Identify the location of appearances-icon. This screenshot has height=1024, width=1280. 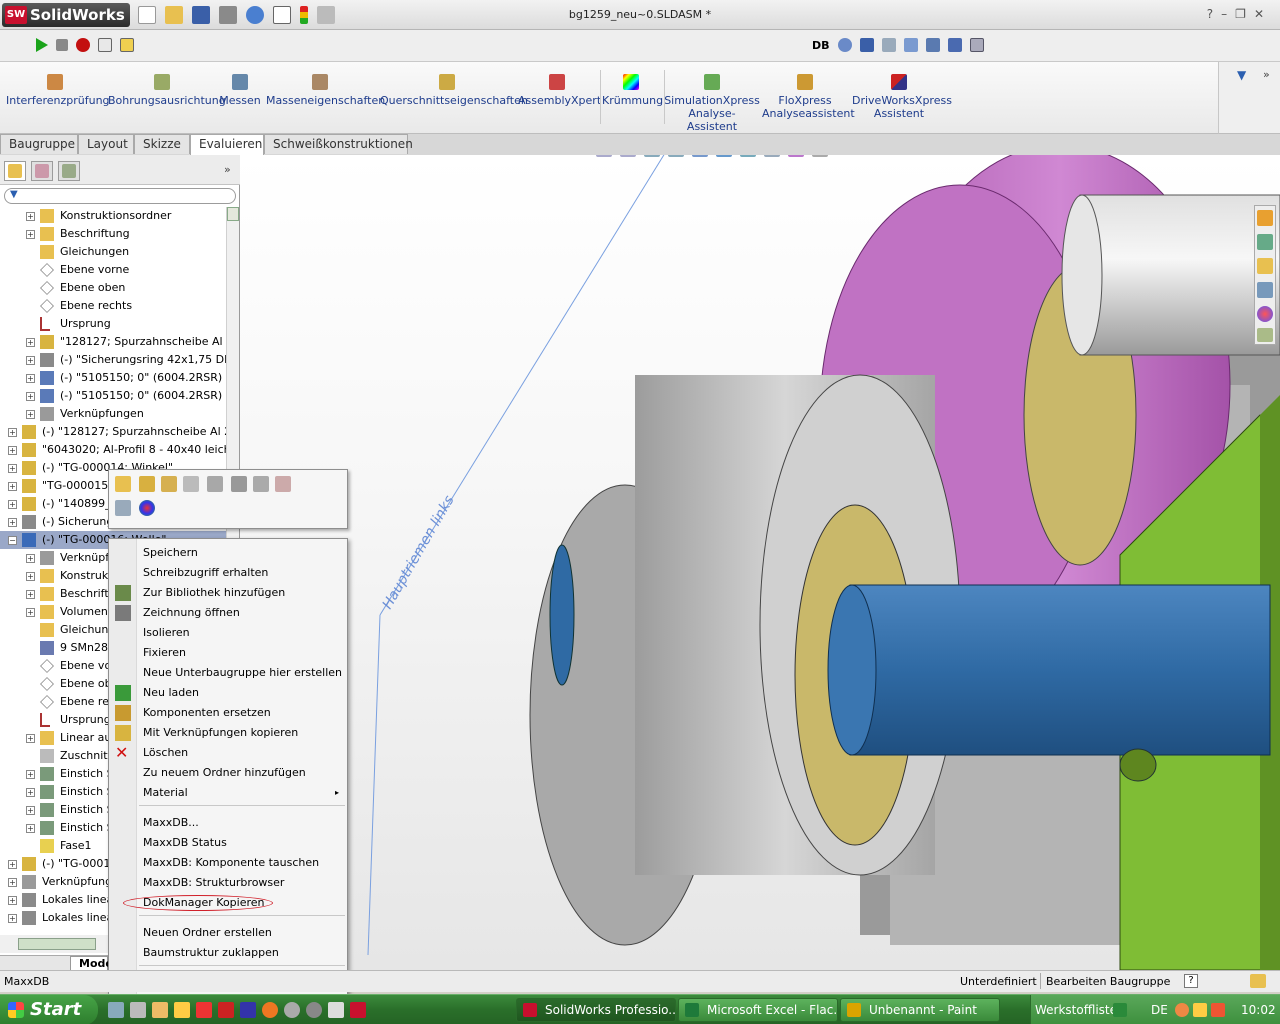
(1265, 314).